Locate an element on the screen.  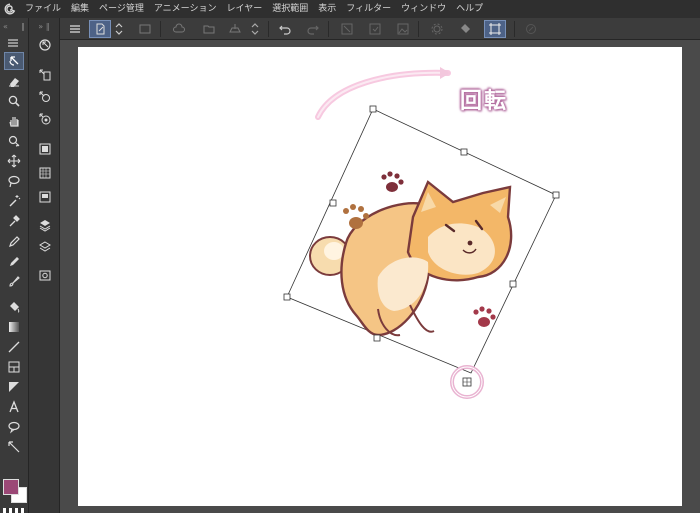
grip-icon: ∥ is located at coordinates (23, 26).